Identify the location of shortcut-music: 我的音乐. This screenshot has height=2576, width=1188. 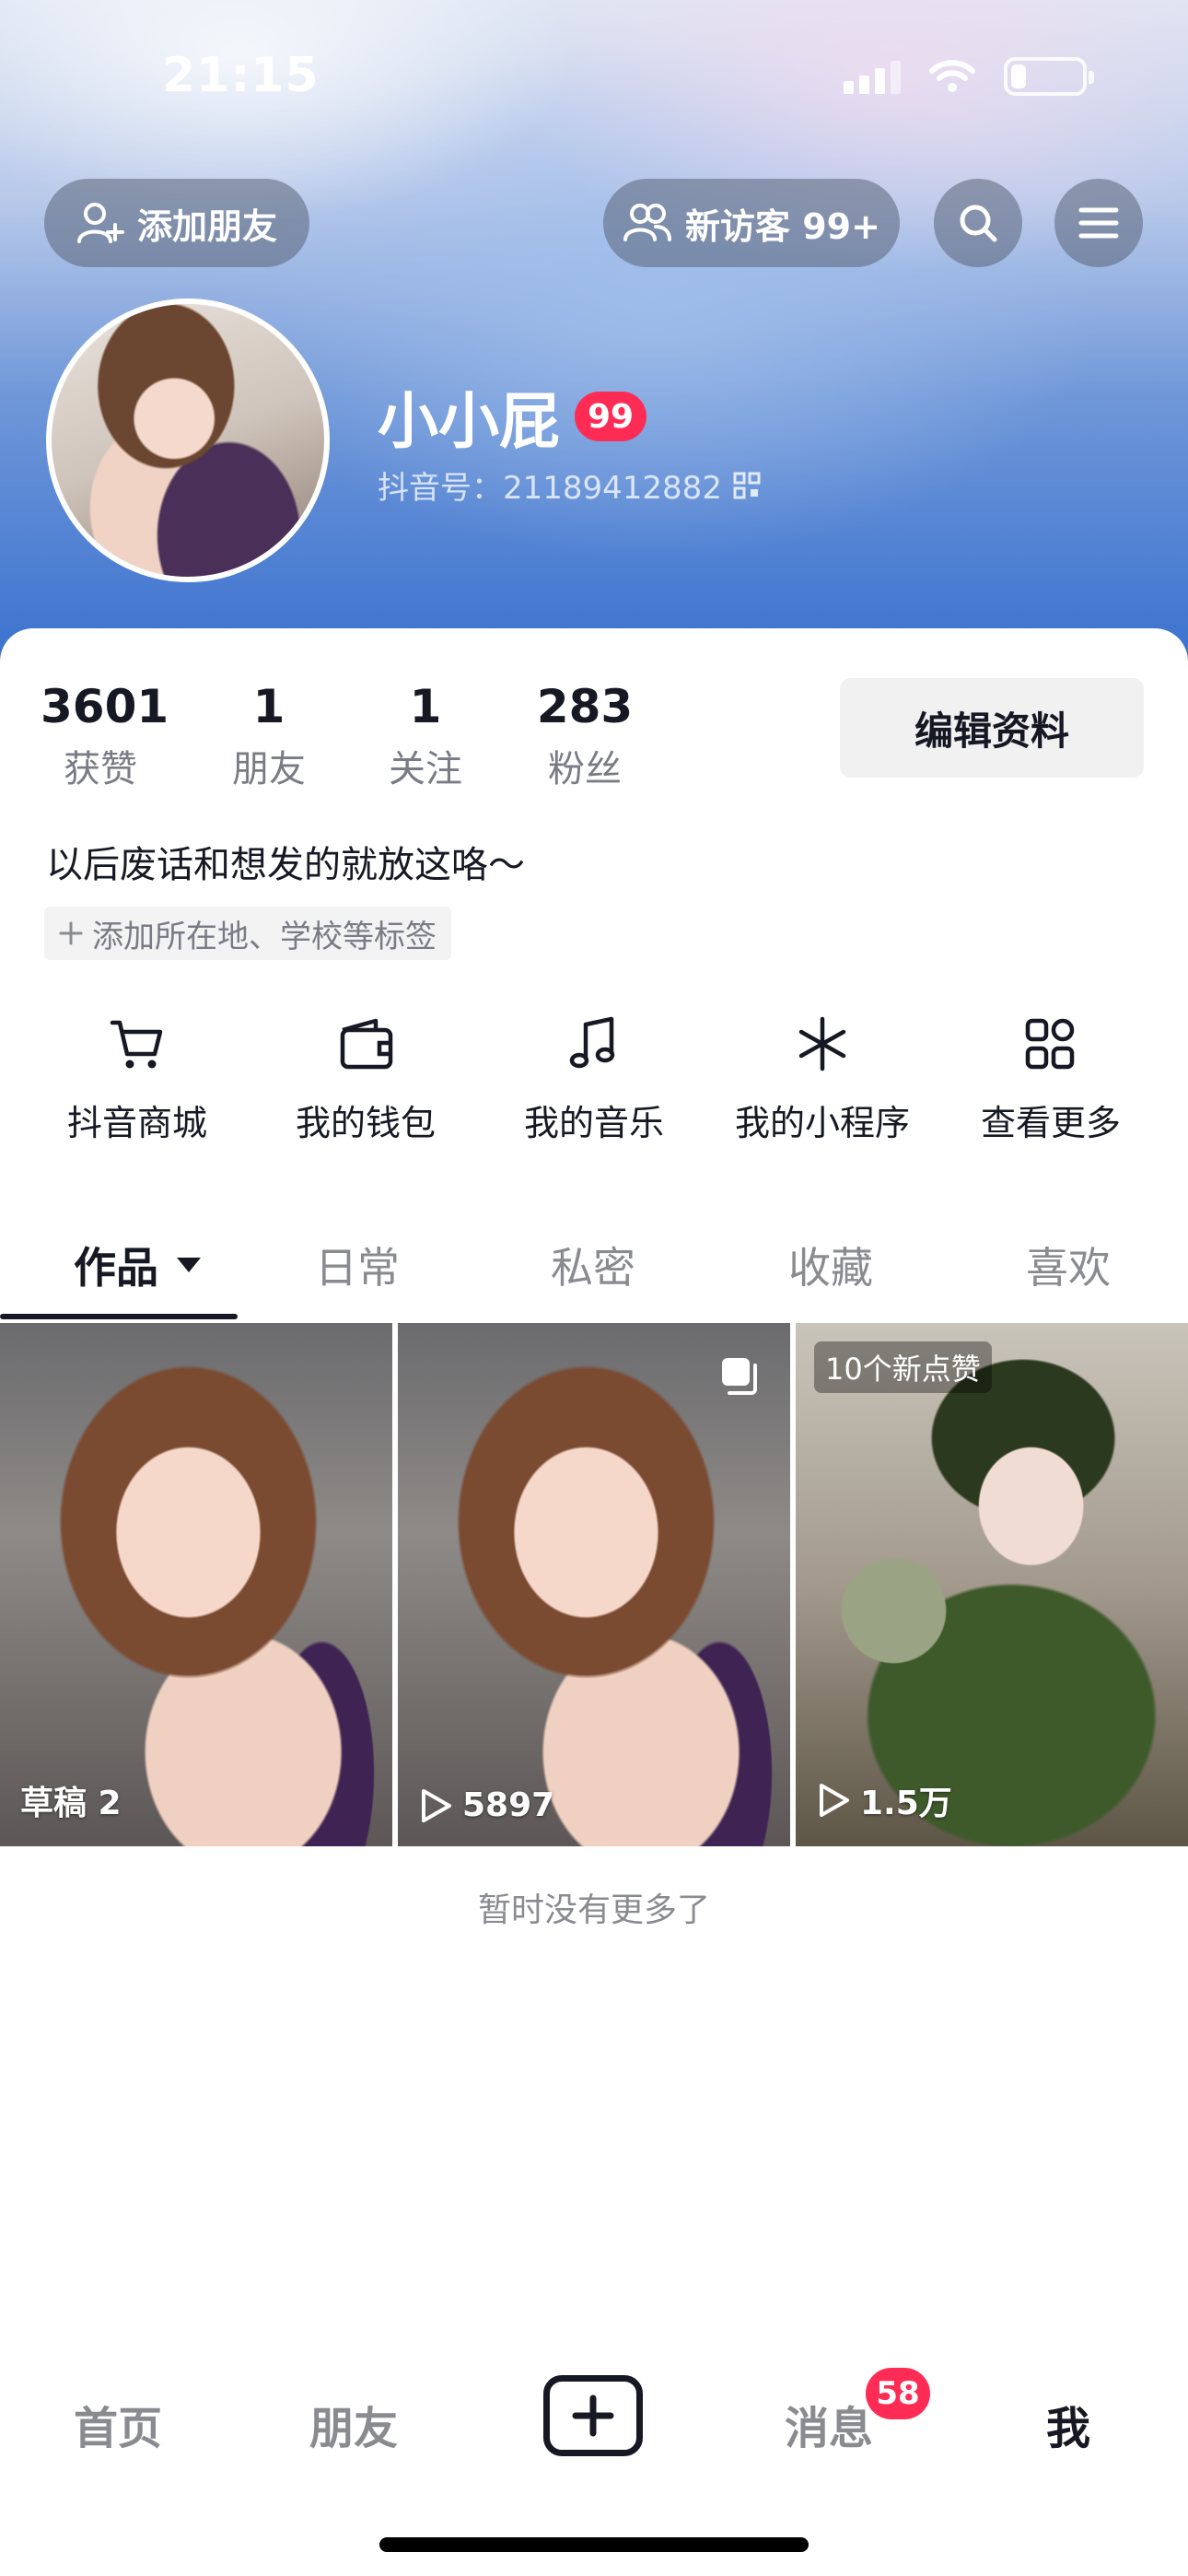
(594, 1079).